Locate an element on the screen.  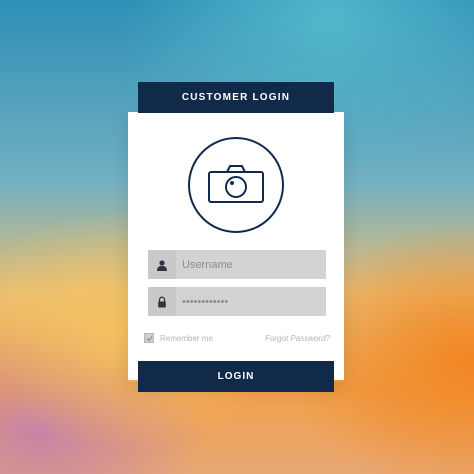
login-title: CUSTOMER LOGIN is located at coordinates (236, 97).